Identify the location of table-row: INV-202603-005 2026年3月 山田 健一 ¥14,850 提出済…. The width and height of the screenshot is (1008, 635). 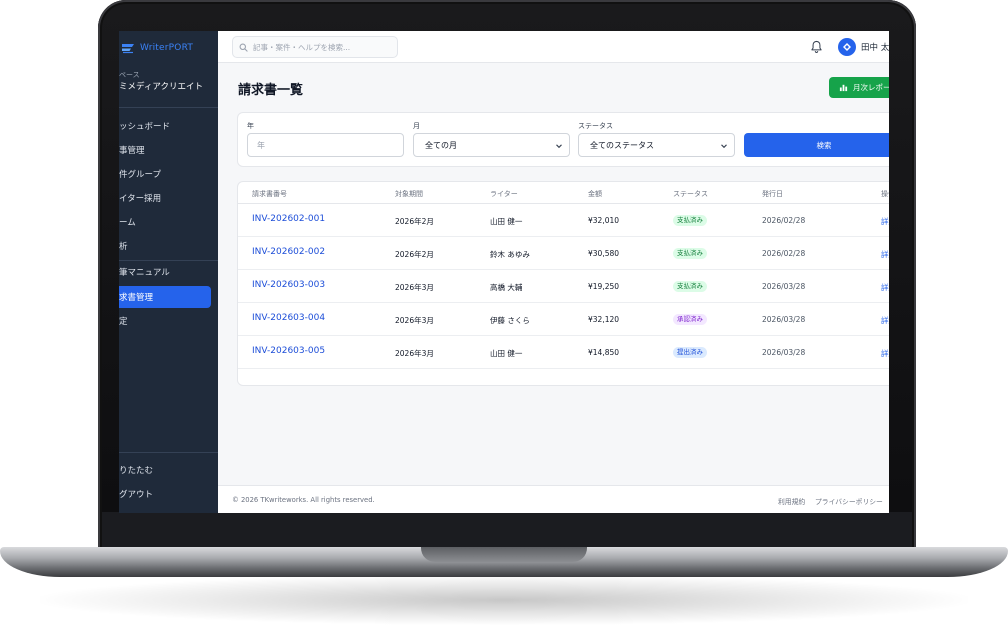
(563, 352).